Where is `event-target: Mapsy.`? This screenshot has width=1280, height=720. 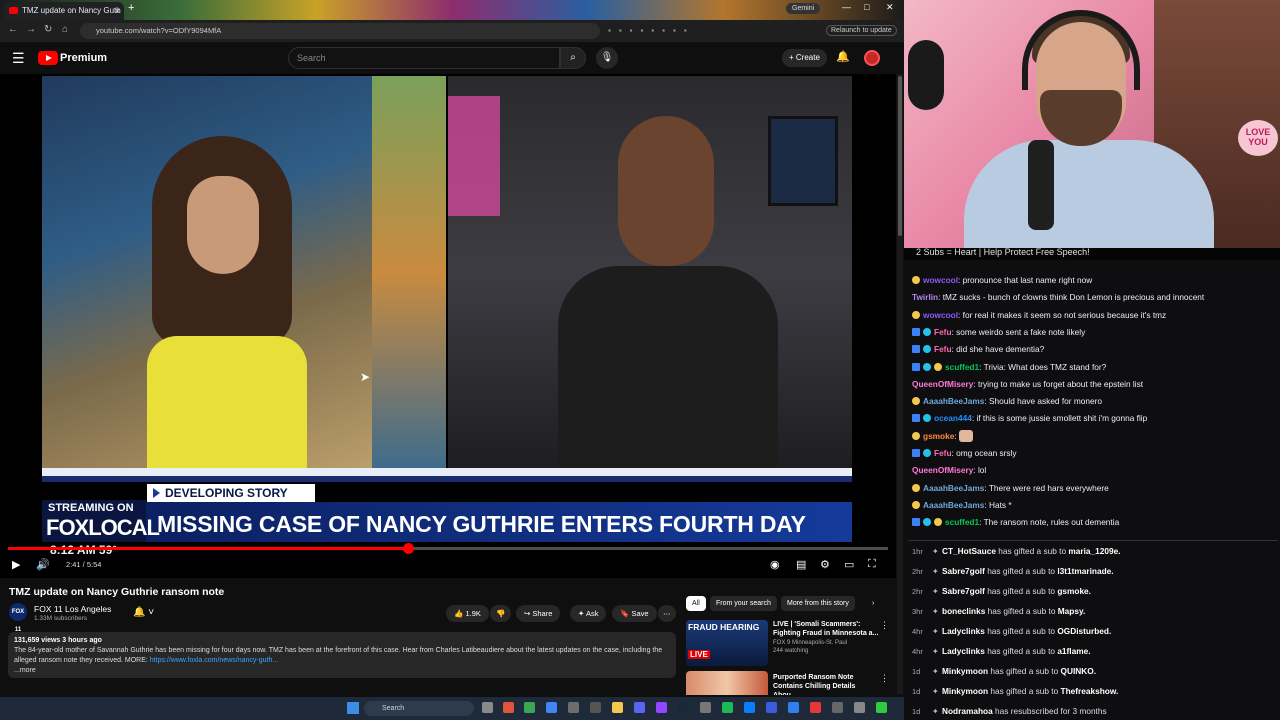
event-target: Mapsy. is located at coordinates (1072, 611).